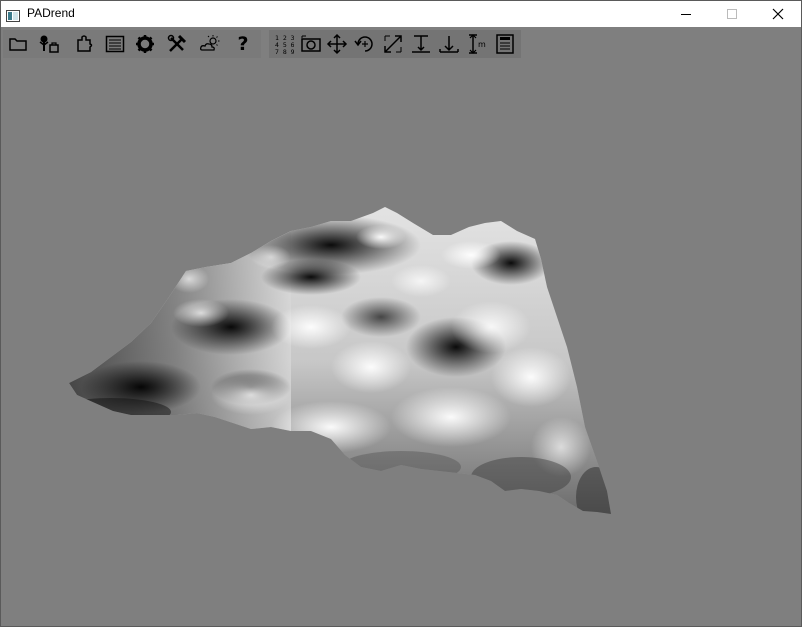  I want to click on console-button, so click(115, 44).